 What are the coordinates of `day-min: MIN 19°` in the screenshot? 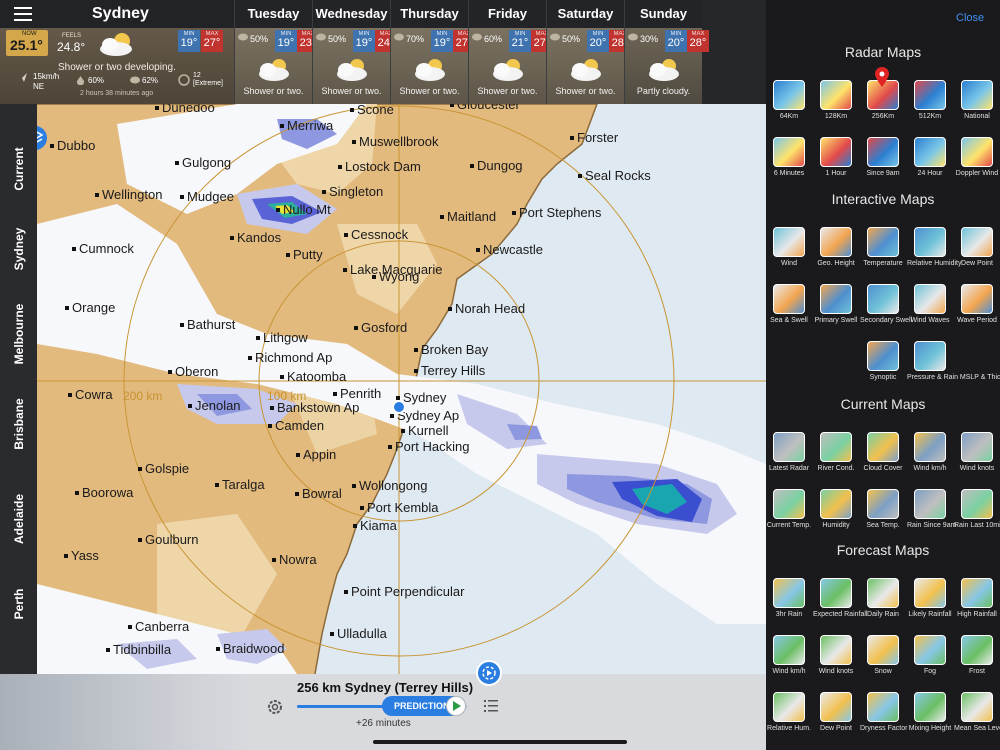 It's located at (442, 41).